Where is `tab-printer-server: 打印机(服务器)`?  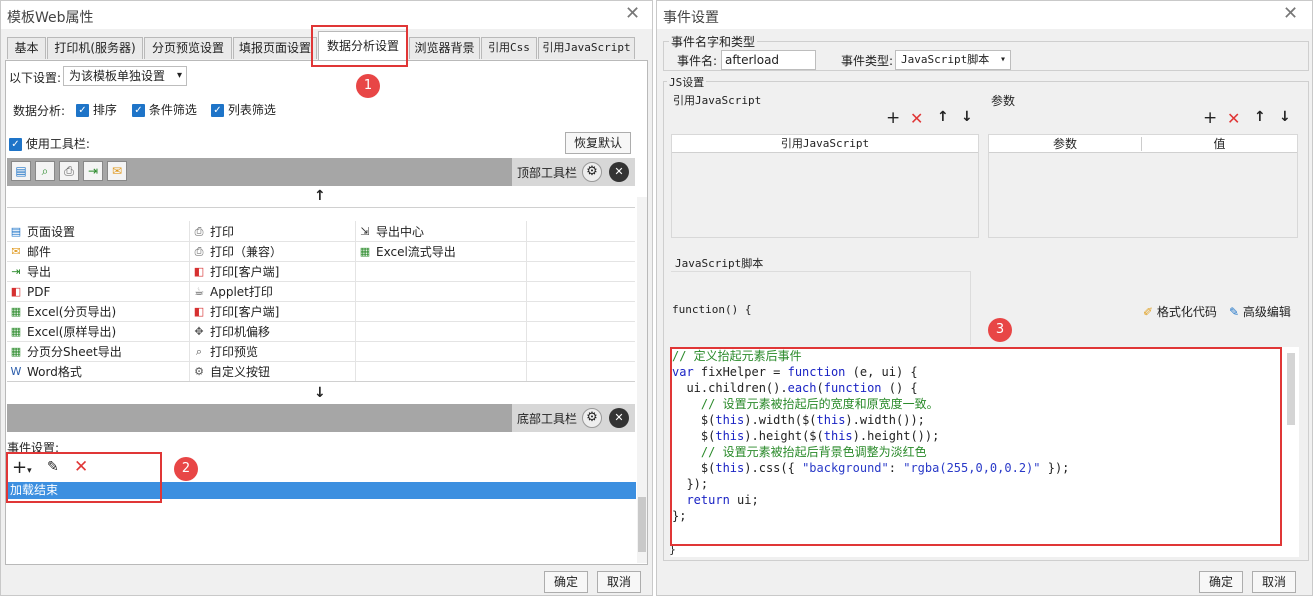 tab-printer-server: 打印机(服务器) is located at coordinates (95, 48).